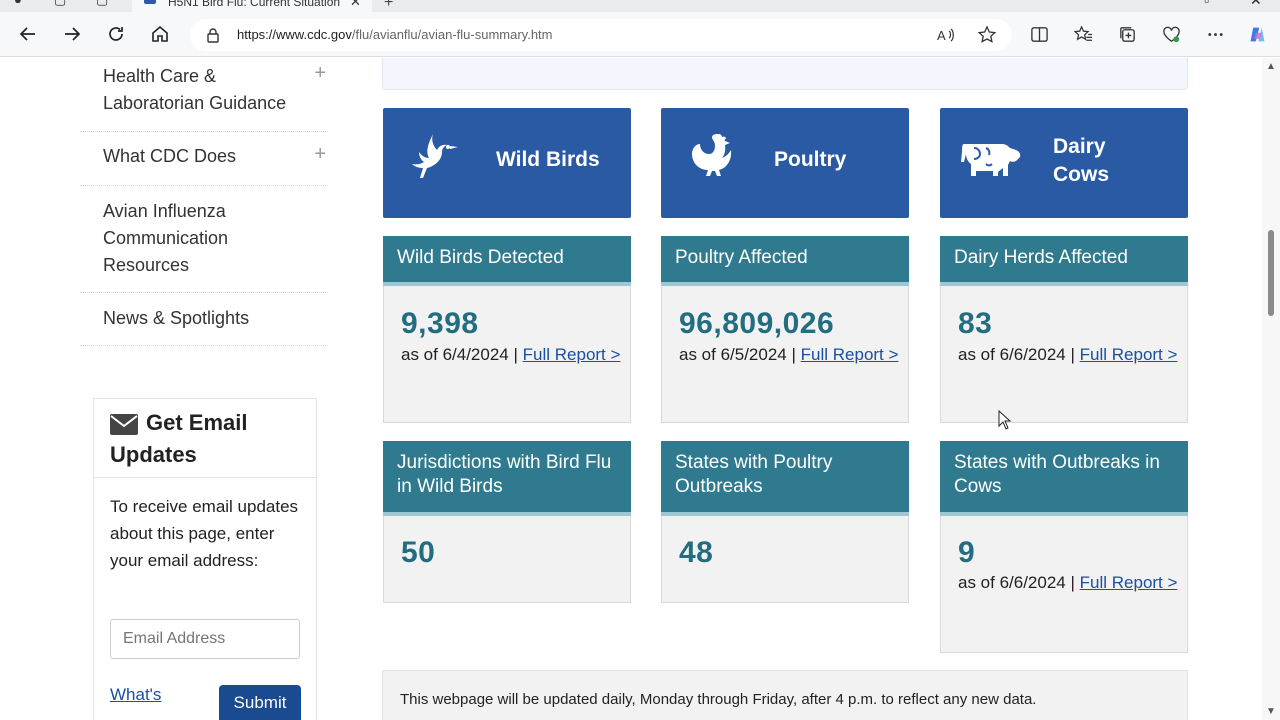 This screenshot has width=1280, height=720. Describe the element at coordinates (789, 354) in the screenshot. I see `stat-as-of: as of 6/5/2024 | Full Report >` at that location.